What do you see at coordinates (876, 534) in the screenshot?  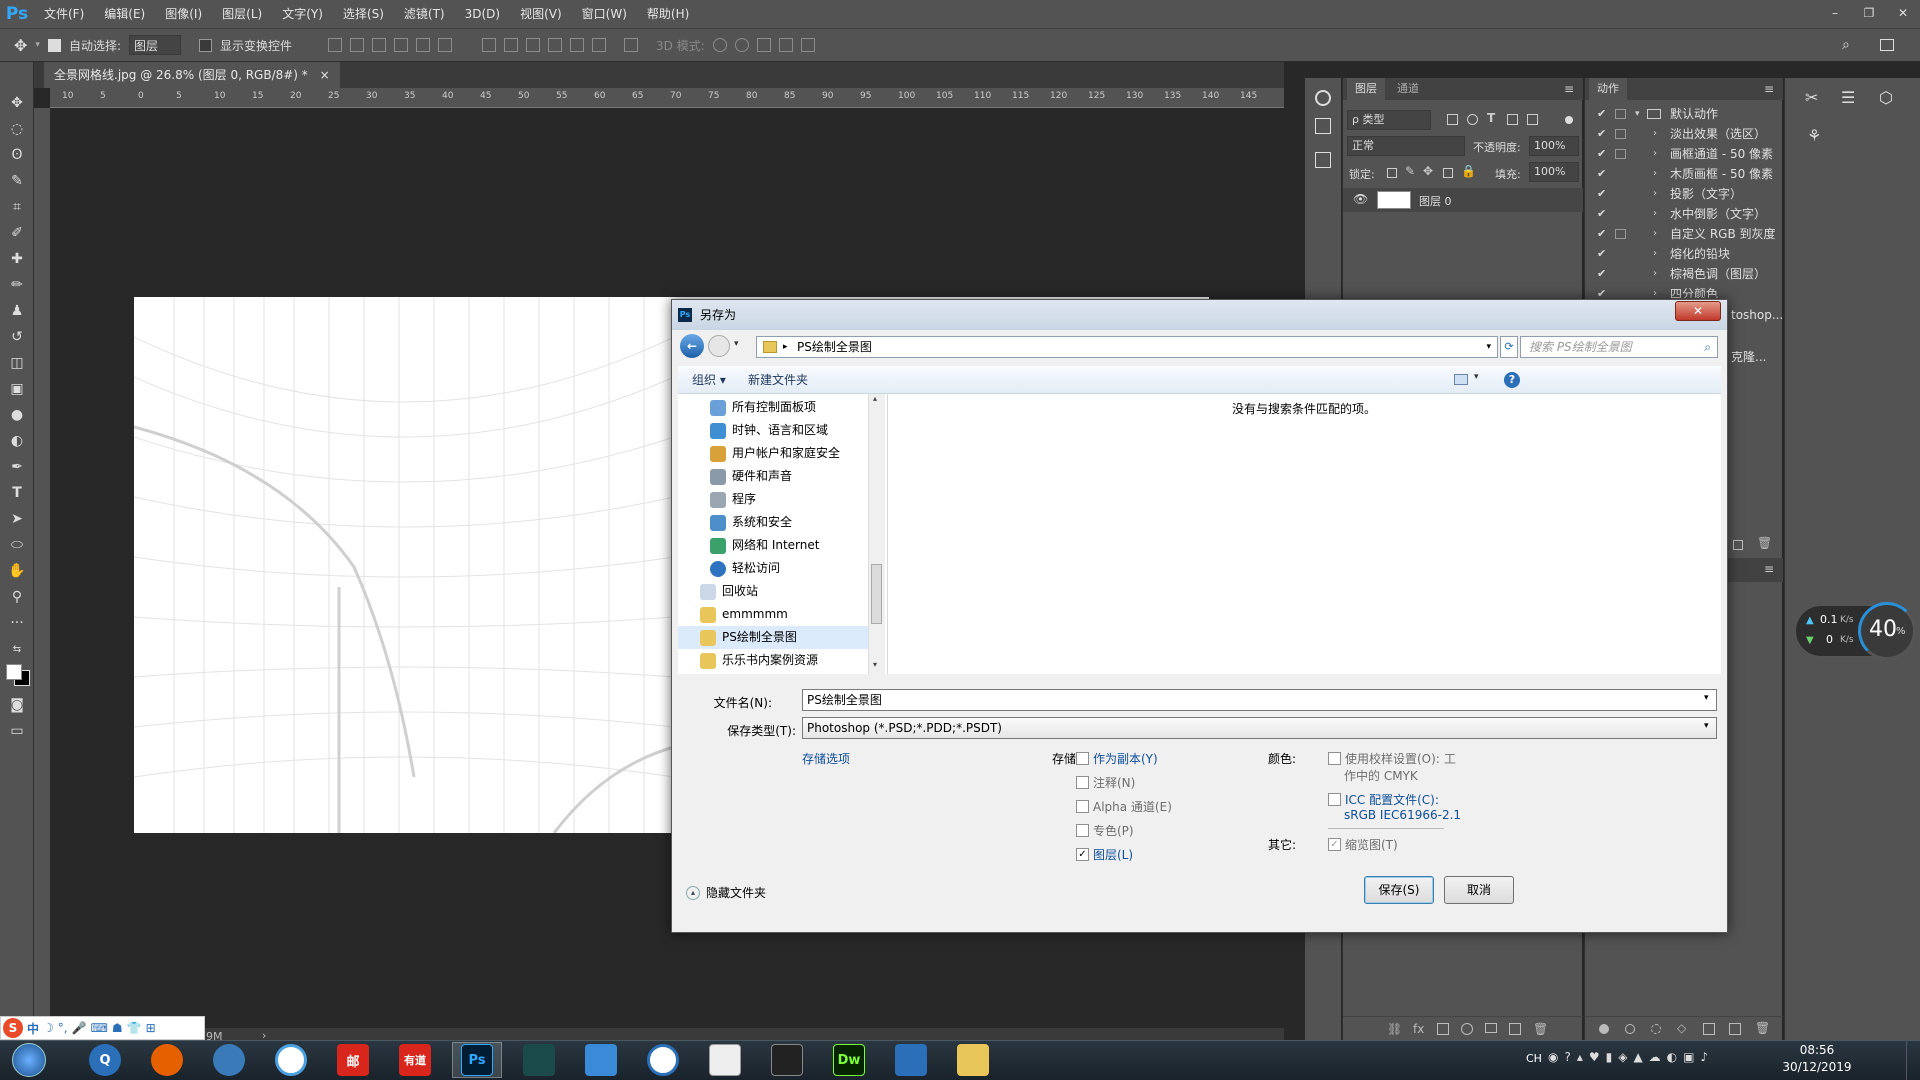 I see `nav-scrollbar: ▴ ▾` at bounding box center [876, 534].